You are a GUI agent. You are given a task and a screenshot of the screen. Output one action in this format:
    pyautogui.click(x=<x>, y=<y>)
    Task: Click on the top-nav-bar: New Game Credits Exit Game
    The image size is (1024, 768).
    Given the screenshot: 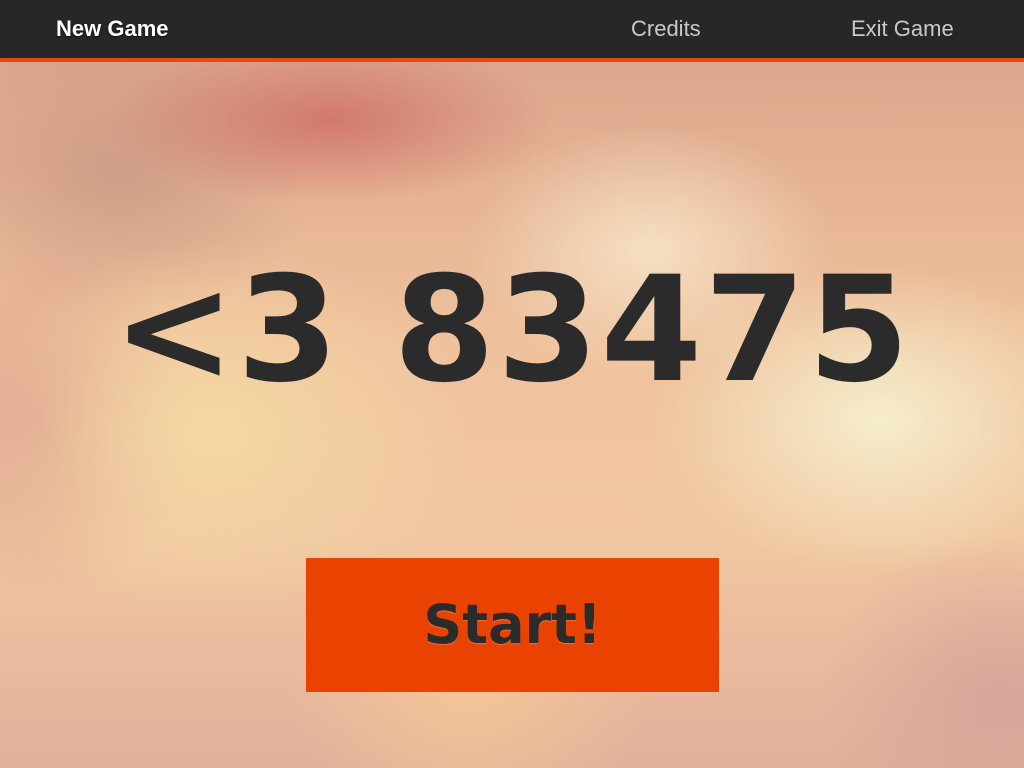 What is the action you would take?
    pyautogui.click(x=512, y=31)
    